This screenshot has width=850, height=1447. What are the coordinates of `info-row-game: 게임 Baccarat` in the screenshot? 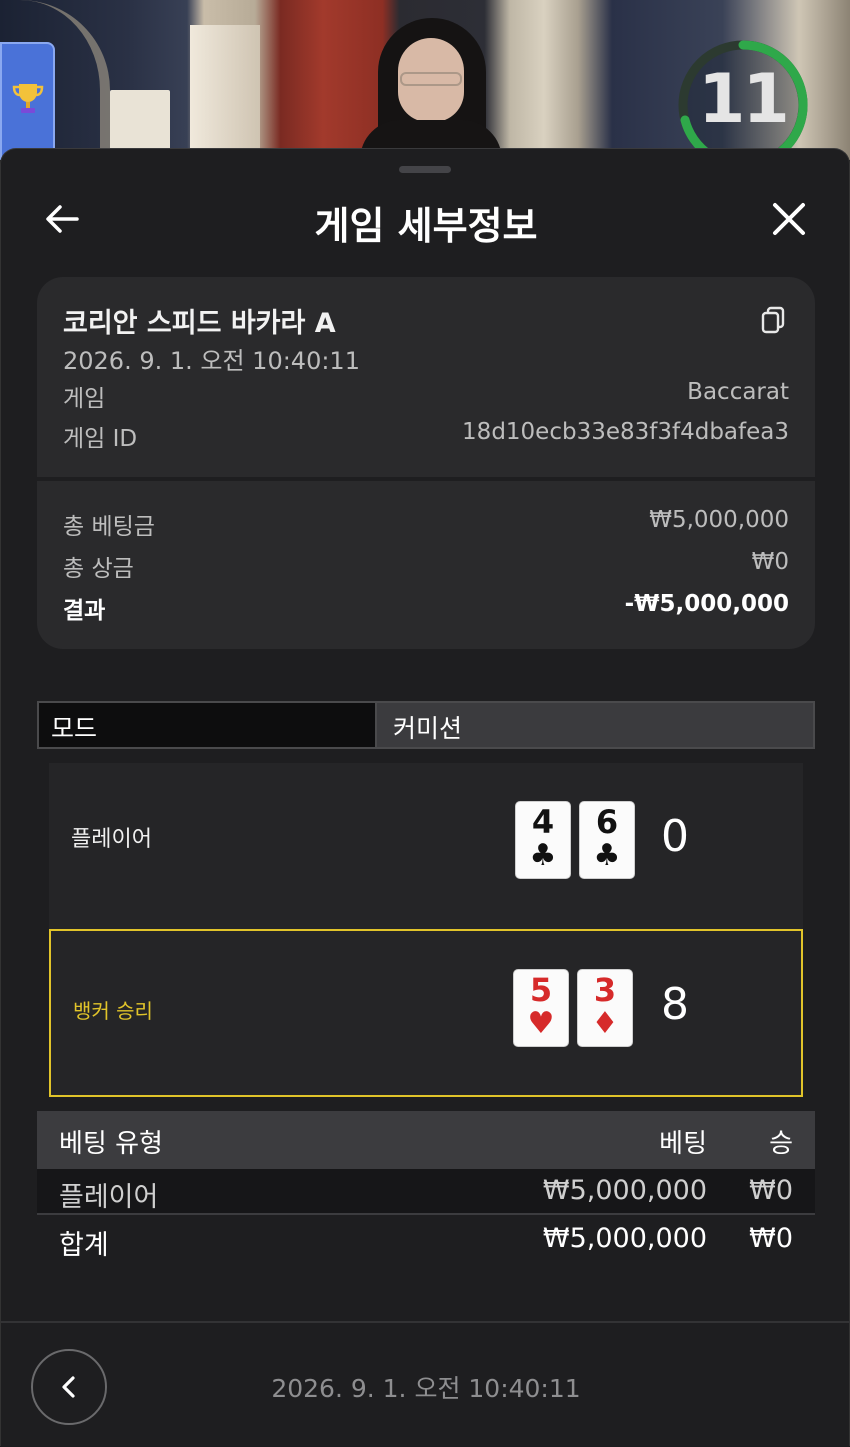 It's located at (426, 396).